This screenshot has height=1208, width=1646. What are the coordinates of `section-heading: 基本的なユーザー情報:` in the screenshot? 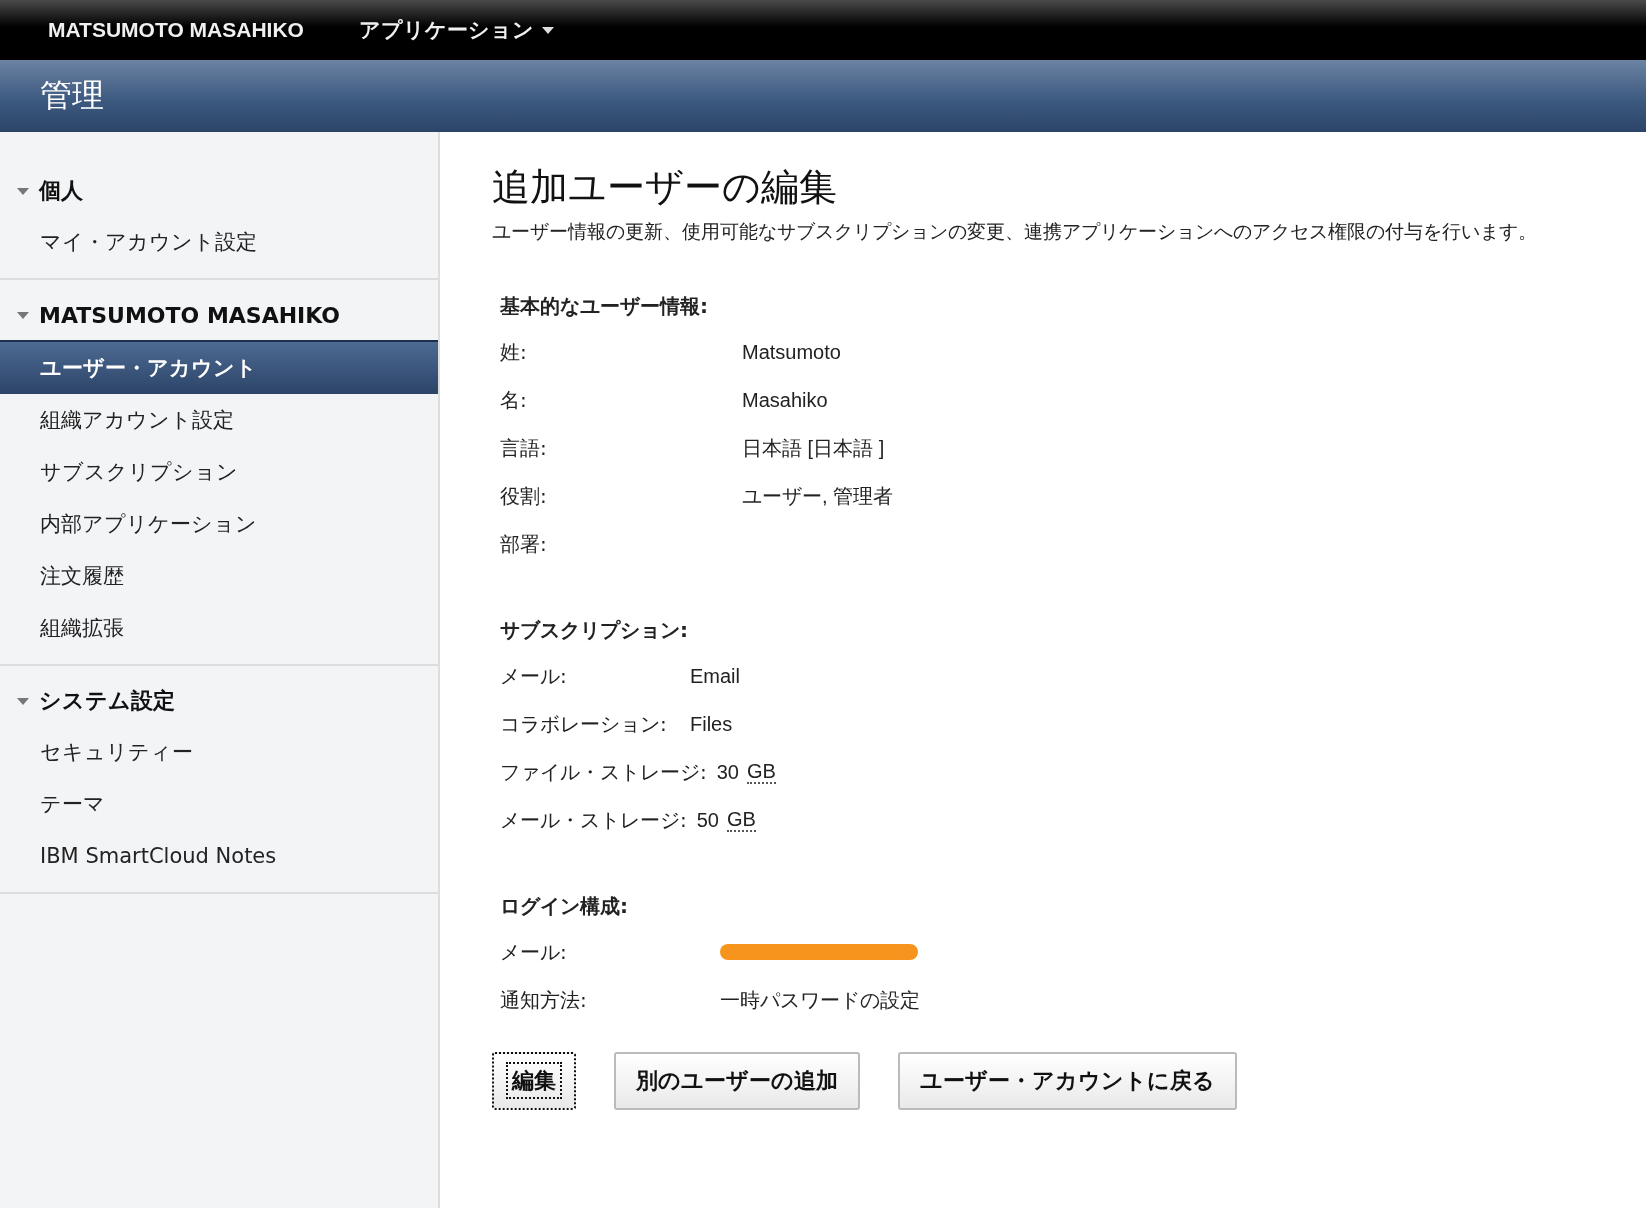 It's located at (604, 306).